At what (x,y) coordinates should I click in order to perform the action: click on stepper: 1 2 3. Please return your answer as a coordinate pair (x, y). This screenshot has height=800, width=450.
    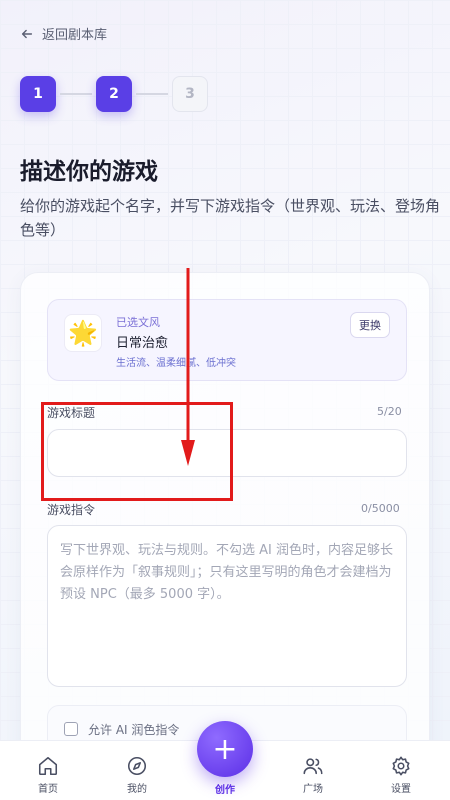
    Looking at the image, I should click on (114, 94).